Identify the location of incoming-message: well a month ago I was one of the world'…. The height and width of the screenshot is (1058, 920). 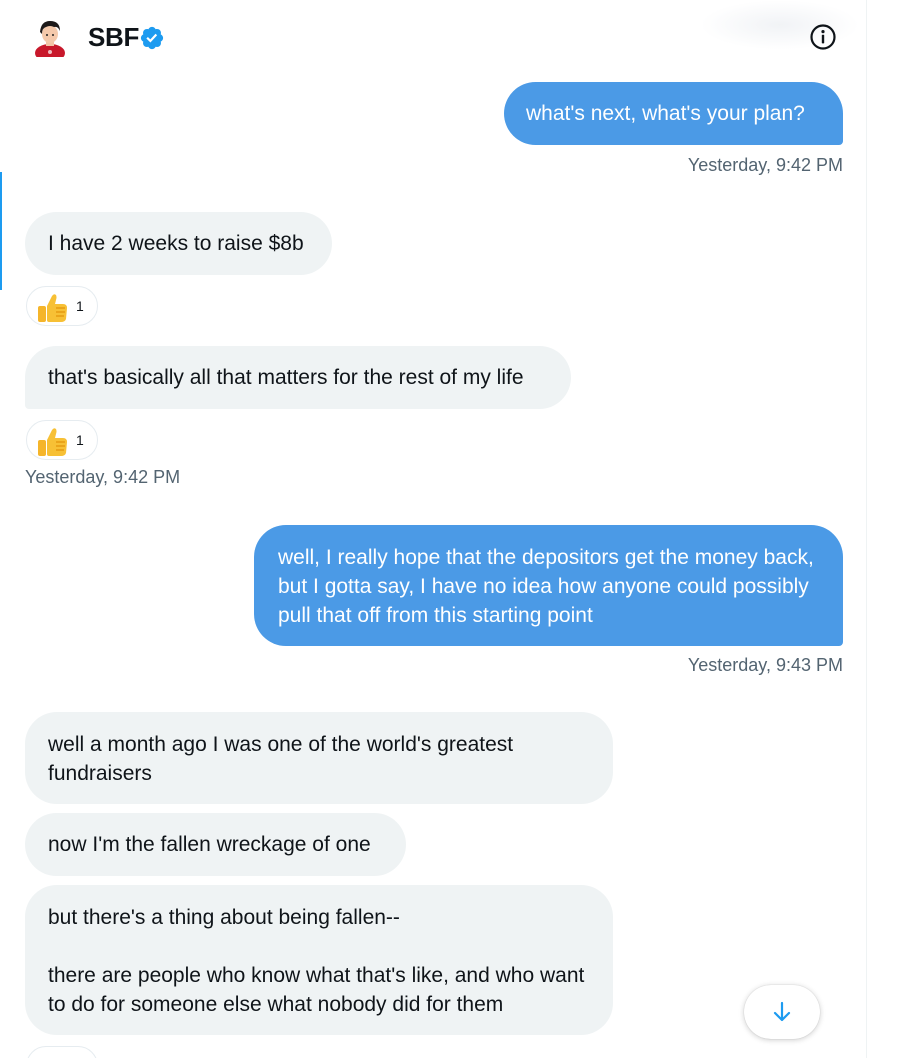
(319, 758).